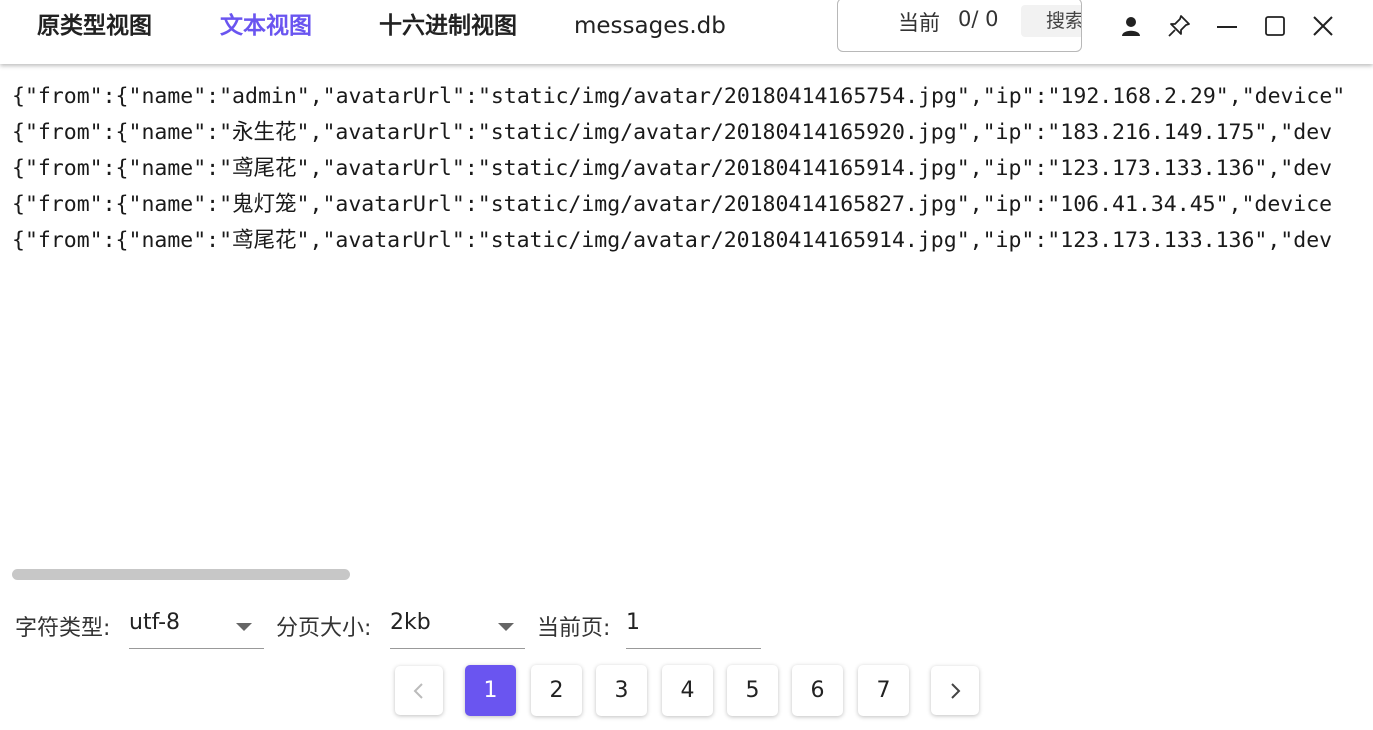 Image resolution: width=1373 pixels, height=730 pixels. I want to click on search-count: 0/ 0, so click(978, 19).